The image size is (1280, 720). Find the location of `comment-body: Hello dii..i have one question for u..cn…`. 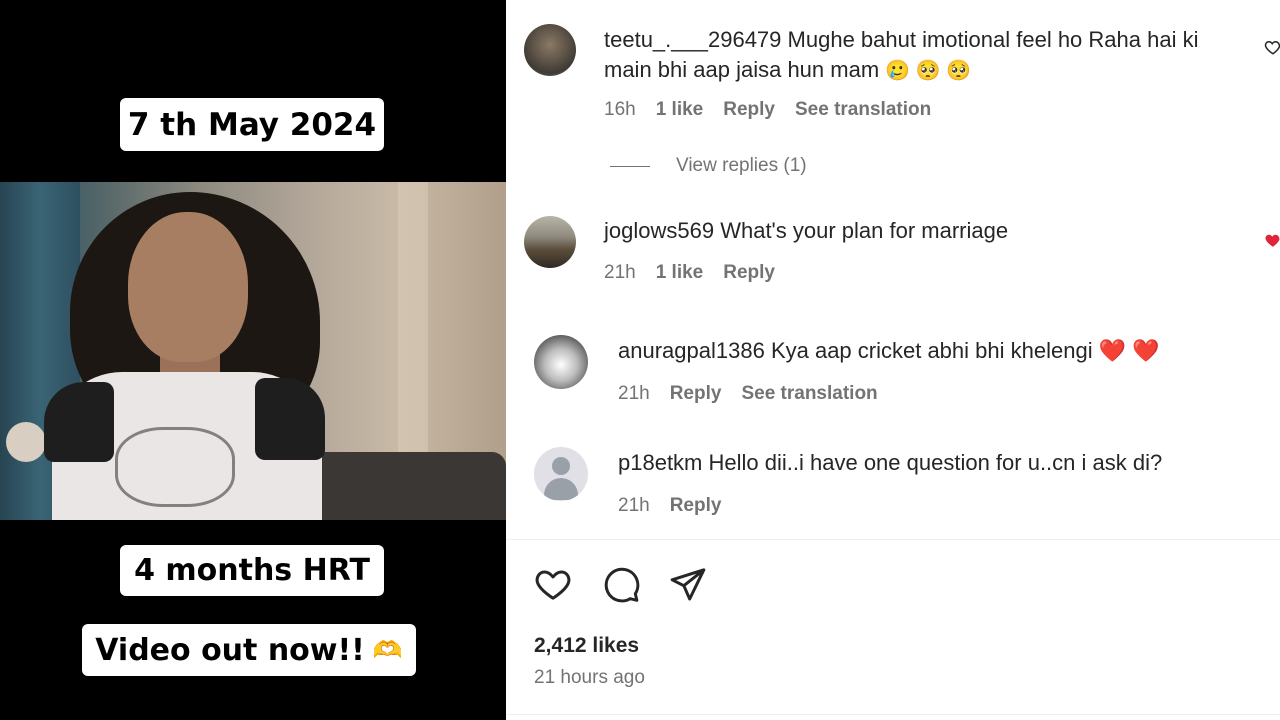

comment-body: Hello dii..i have one question for u..cn… is located at coordinates (935, 462).